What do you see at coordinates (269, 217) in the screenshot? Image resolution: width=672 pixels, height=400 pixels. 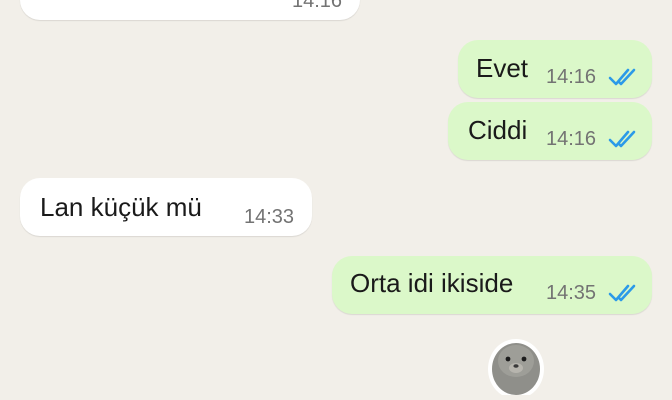 I see `message-timestamp: 14:33` at bounding box center [269, 217].